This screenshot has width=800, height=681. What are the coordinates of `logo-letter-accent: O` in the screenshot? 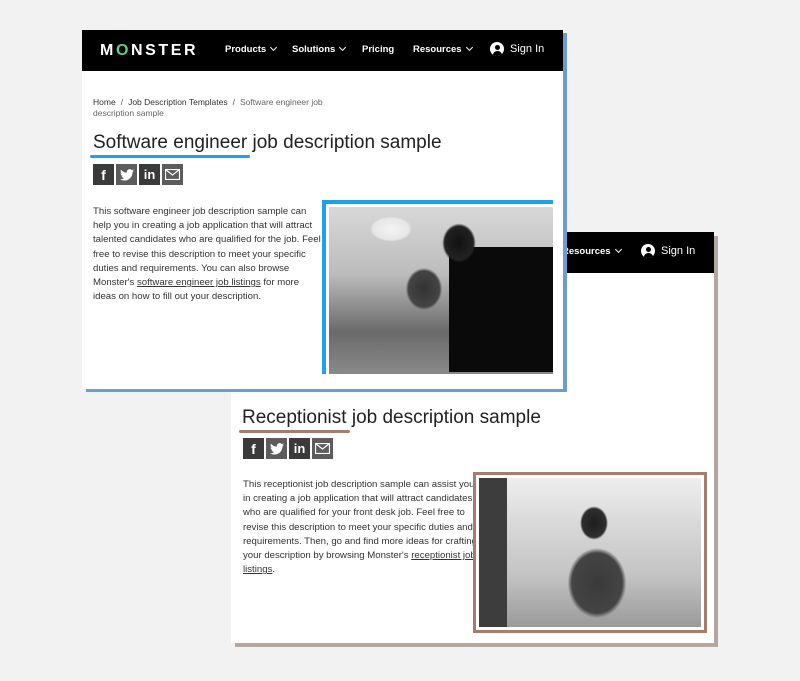 It's located at (123, 50).